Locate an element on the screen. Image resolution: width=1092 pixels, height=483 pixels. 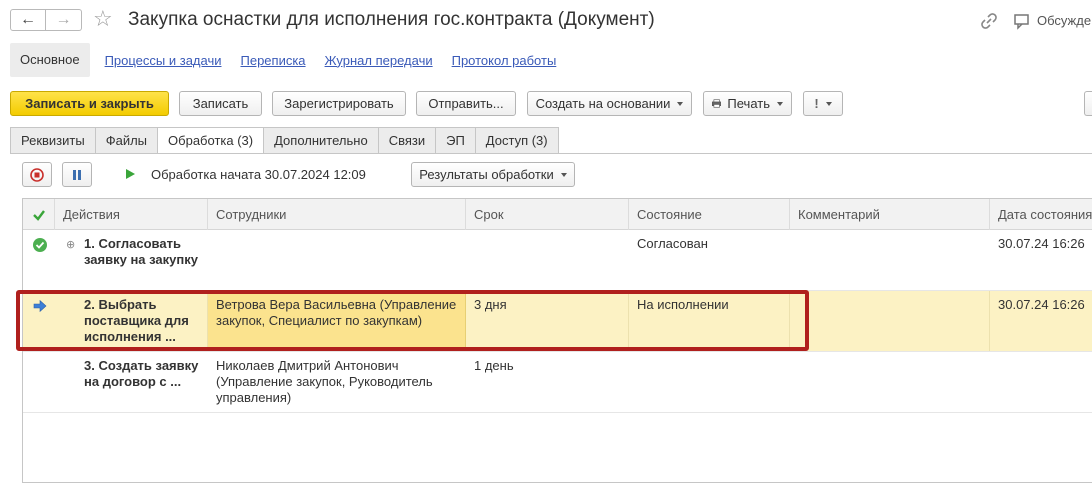
discussion-label: Обсуждение is located at coordinates (1064, 20).